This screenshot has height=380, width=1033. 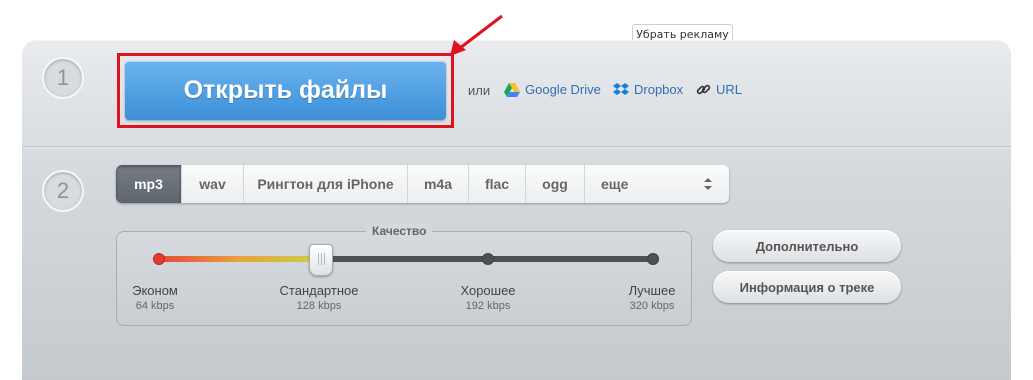 I want to click on dropbox-link: Dropbox, so click(x=648, y=89).